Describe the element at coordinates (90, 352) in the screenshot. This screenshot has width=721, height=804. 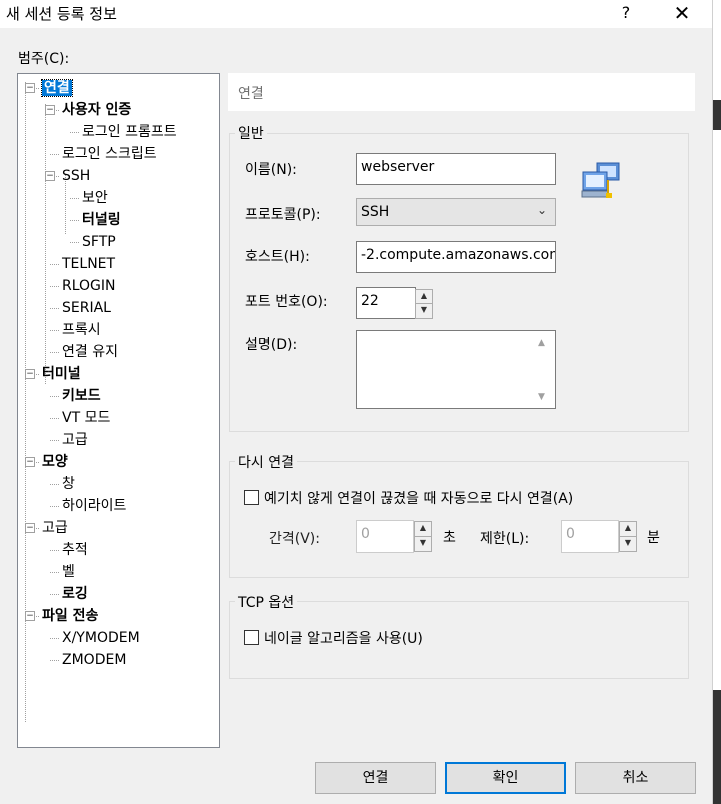
I see `tree-item: 연결 유지` at that location.